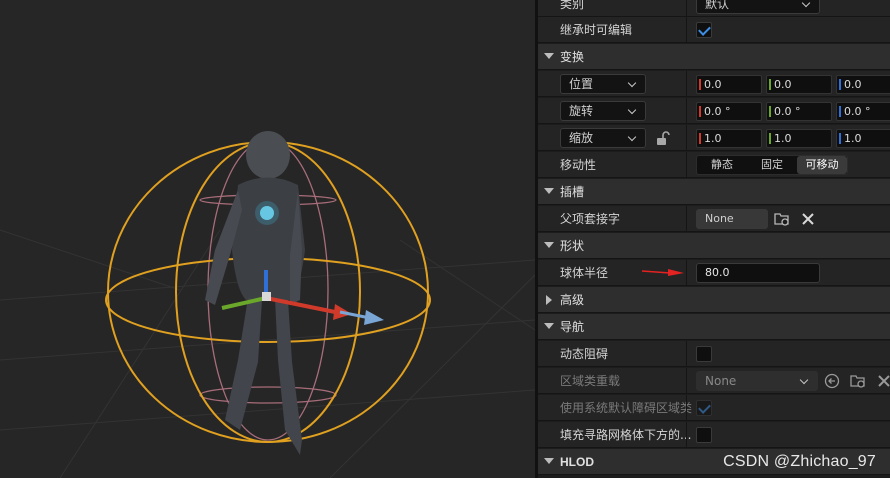 The image size is (890, 478). I want to click on section-shape: 形状, so click(714, 246).